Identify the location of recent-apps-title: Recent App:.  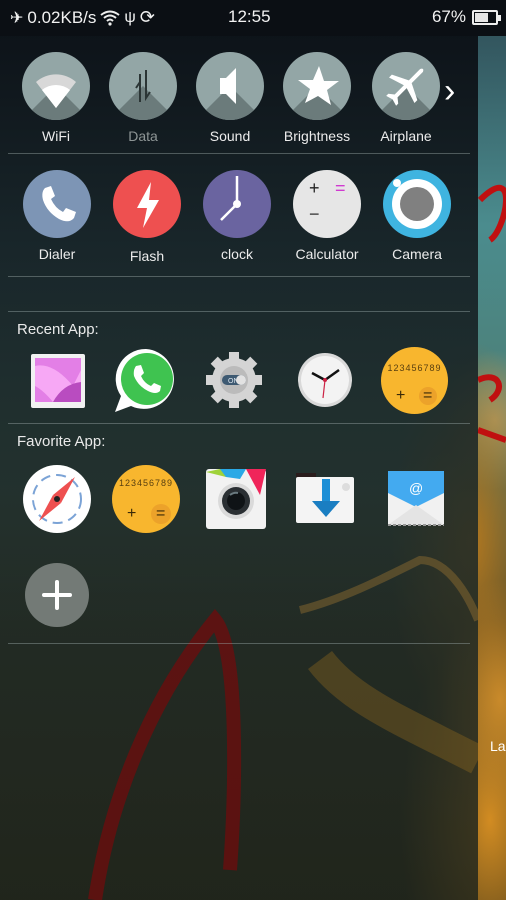
(58, 329).